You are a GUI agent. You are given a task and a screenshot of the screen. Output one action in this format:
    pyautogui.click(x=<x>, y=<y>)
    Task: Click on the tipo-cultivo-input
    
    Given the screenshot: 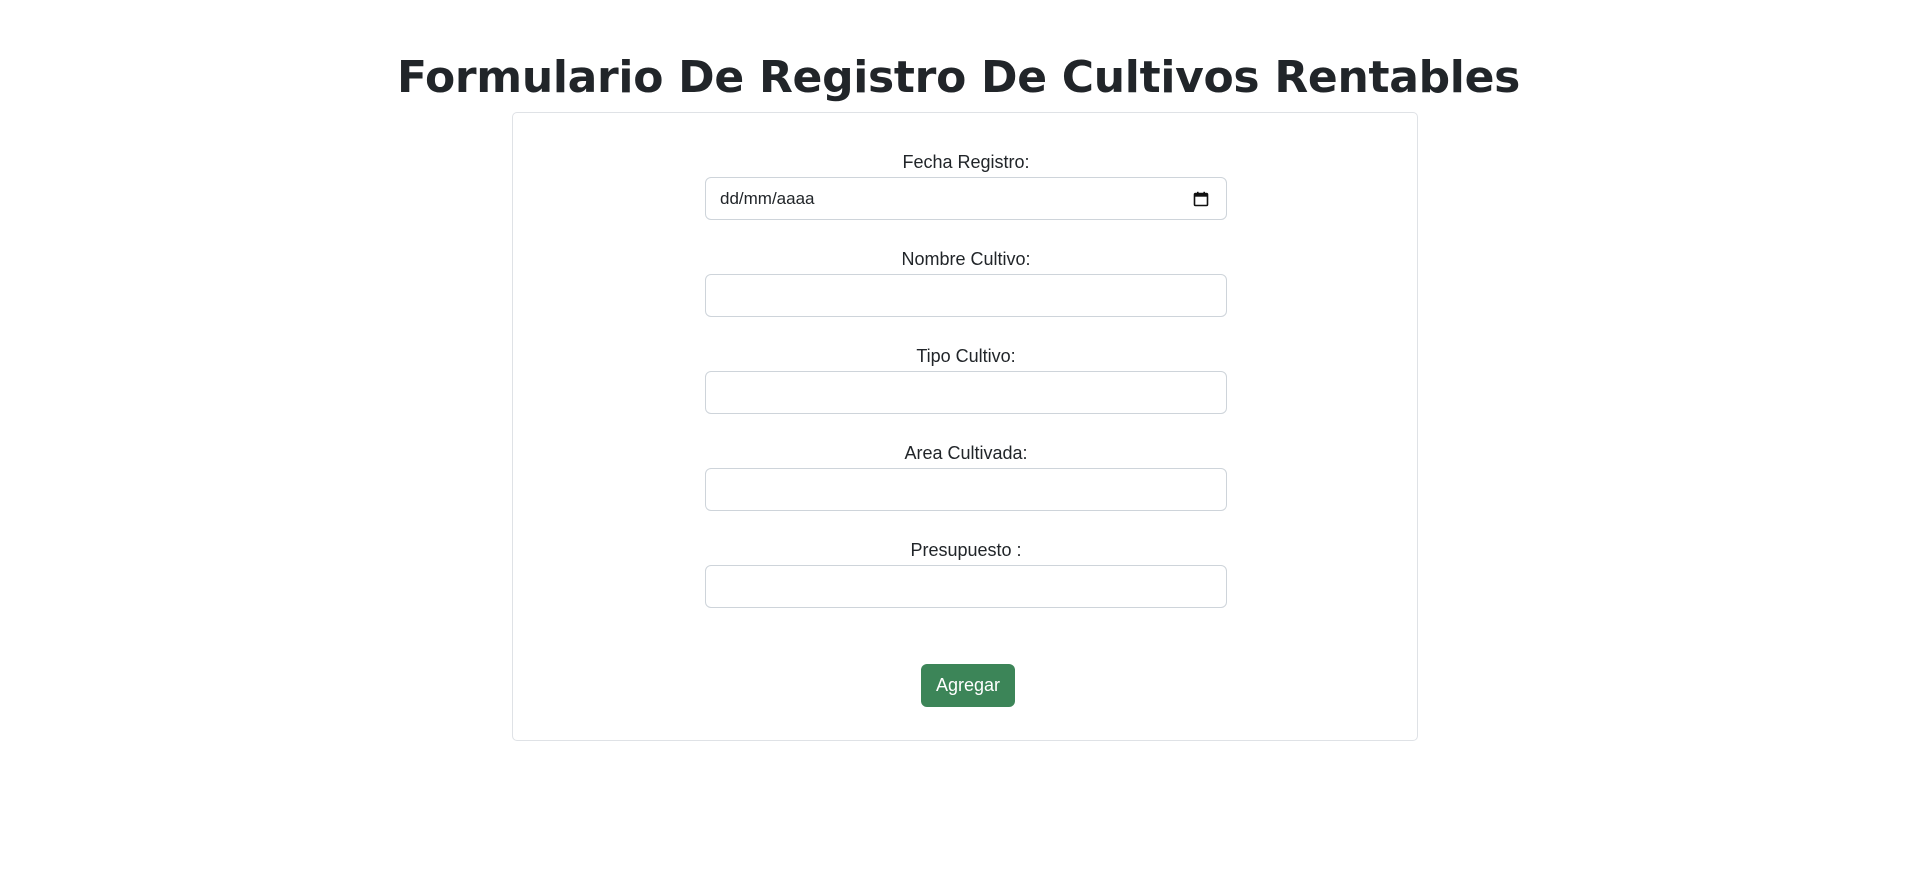 What is the action you would take?
    pyautogui.click(x=966, y=392)
    